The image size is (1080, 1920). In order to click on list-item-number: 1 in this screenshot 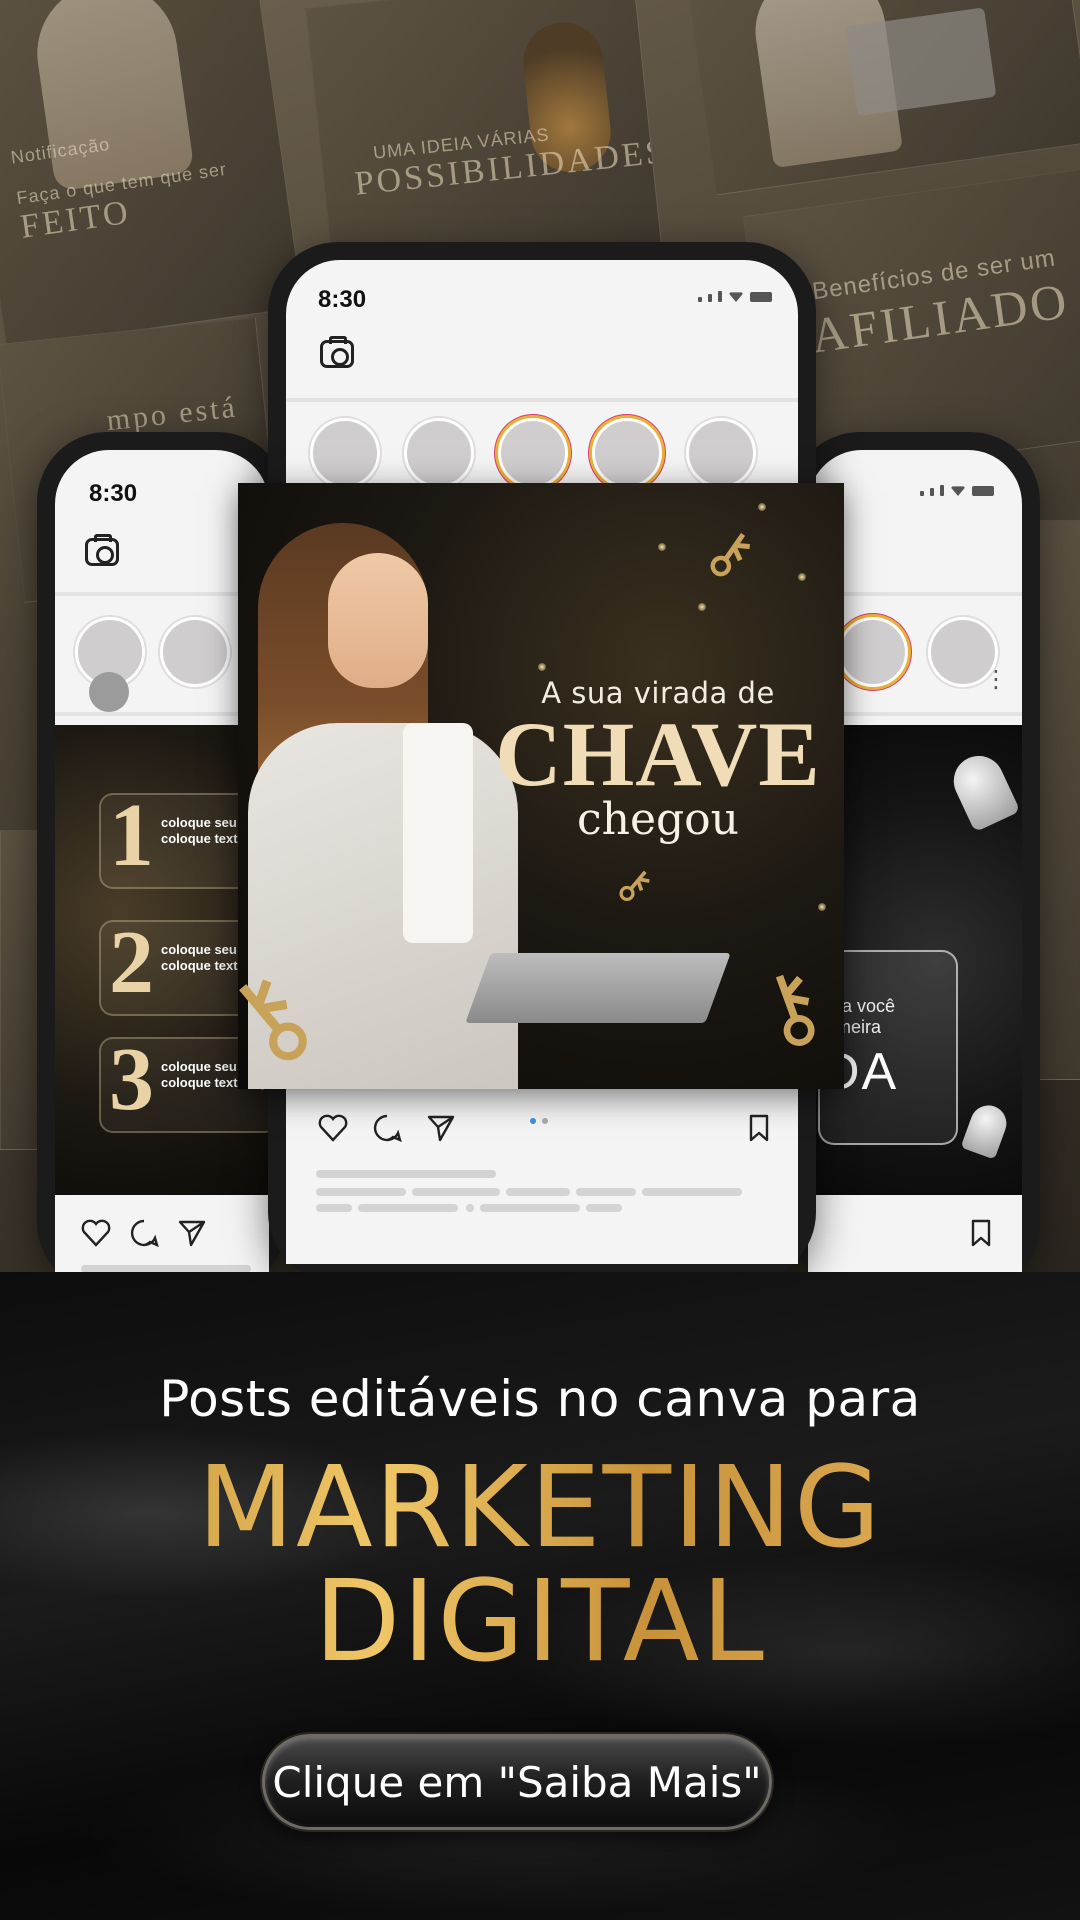, I will do `click(131, 835)`.